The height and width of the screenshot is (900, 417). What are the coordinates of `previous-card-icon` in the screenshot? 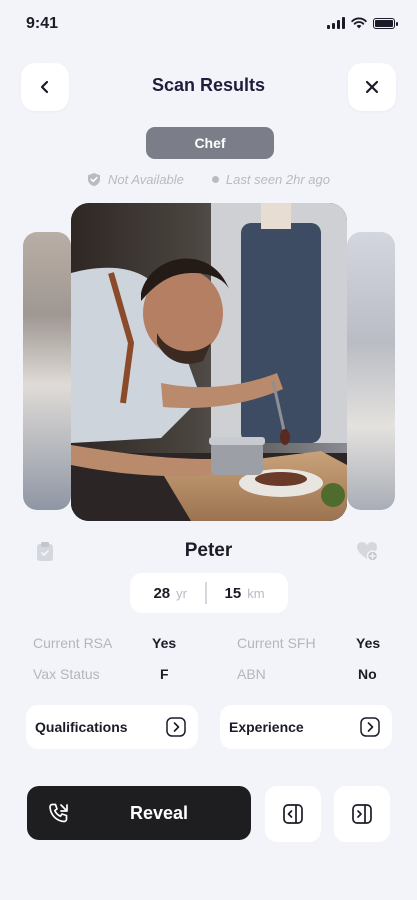 It's located at (293, 814).